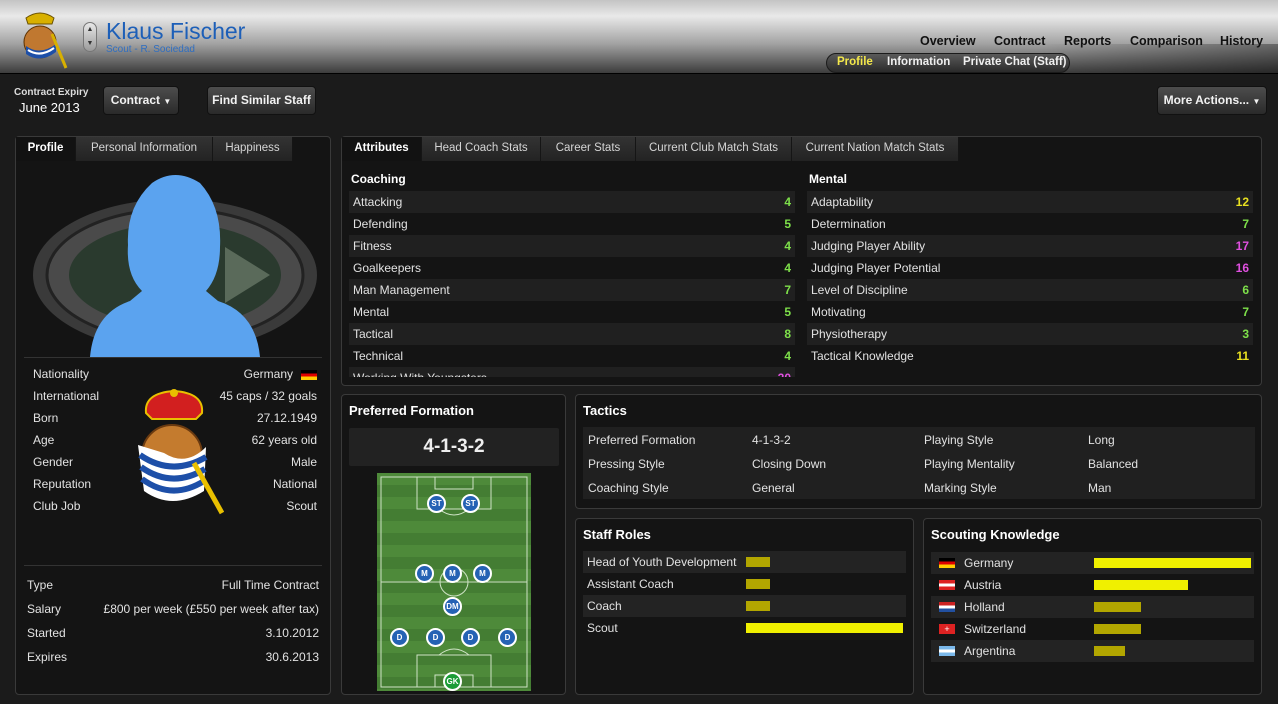  What do you see at coordinates (1030, 224) in the screenshot?
I see `attribute-row: Determination 7` at bounding box center [1030, 224].